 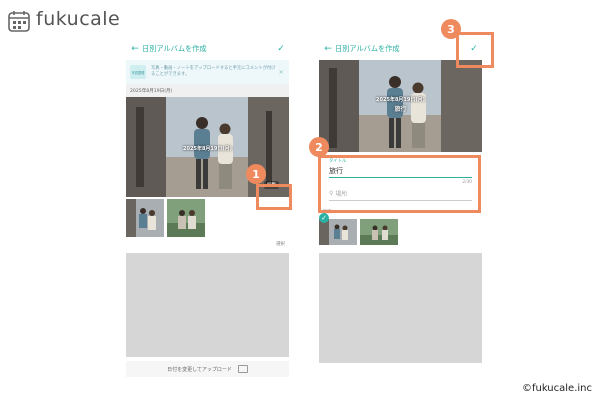 What do you see at coordinates (78, 19) in the screenshot?
I see `brand-logo-text: fukucale` at bounding box center [78, 19].